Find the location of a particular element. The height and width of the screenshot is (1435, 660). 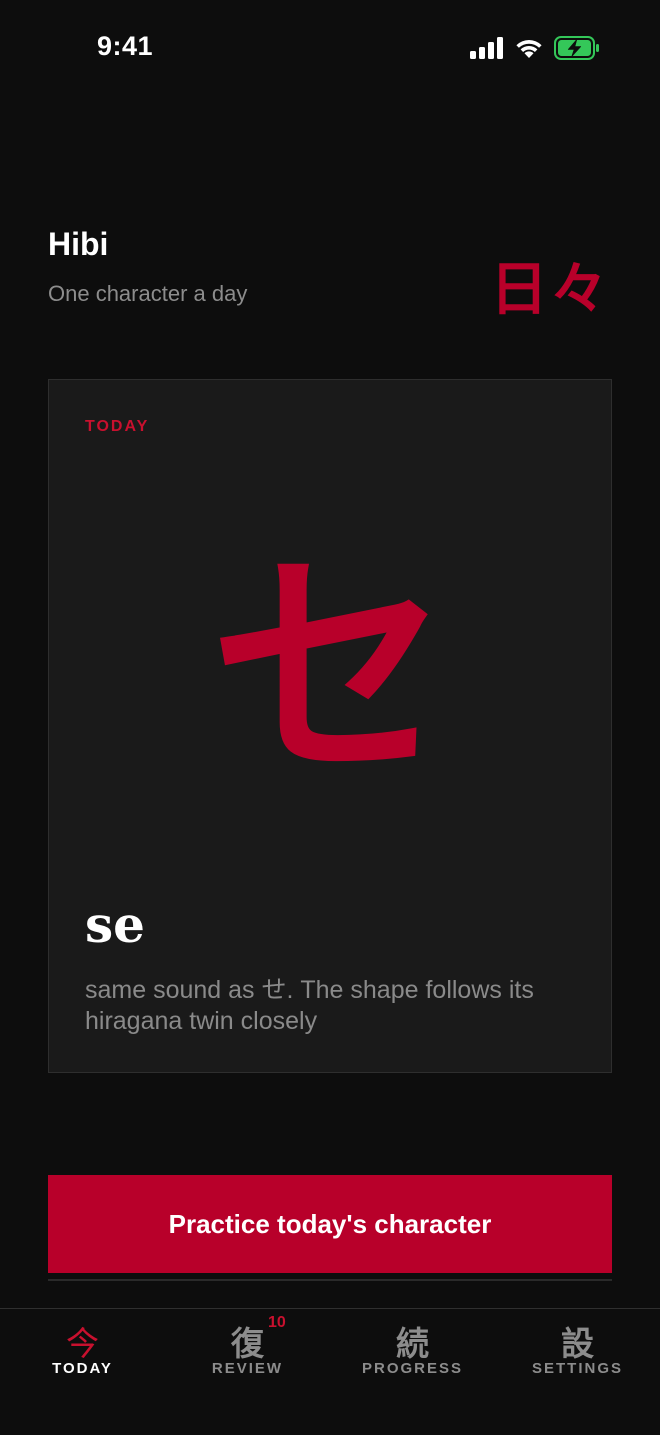

divider is located at coordinates (330, 1280).